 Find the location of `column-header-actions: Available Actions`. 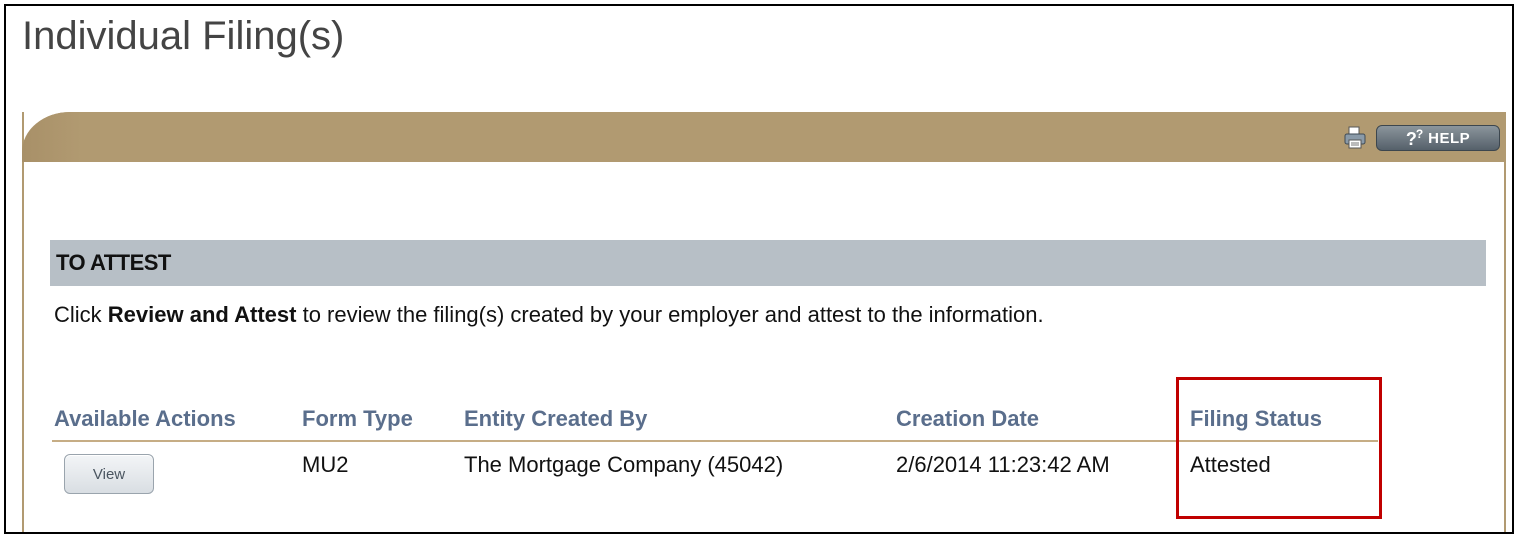

column-header-actions: Available Actions is located at coordinates (145, 418).